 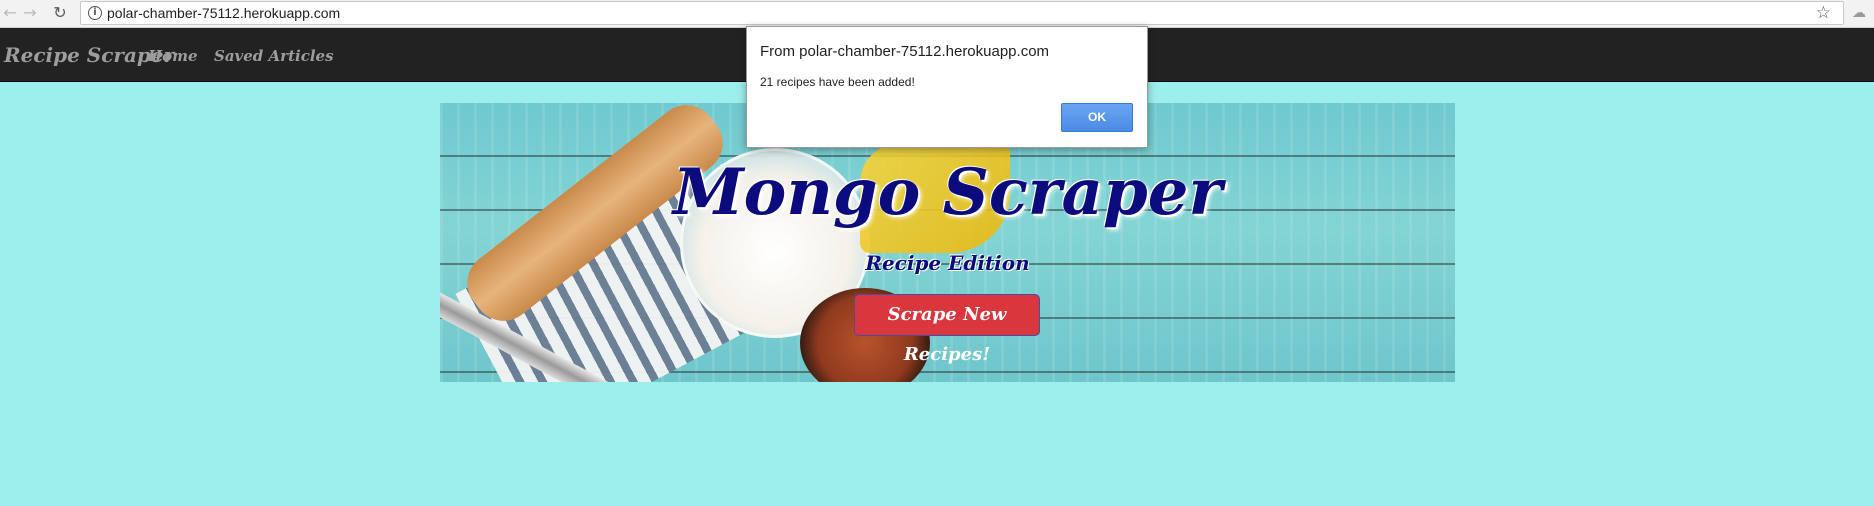 What do you see at coordinates (962, 13) in the screenshot?
I see `address-bar: i polar-chamber-75112.herokuapp.com ☆` at bounding box center [962, 13].